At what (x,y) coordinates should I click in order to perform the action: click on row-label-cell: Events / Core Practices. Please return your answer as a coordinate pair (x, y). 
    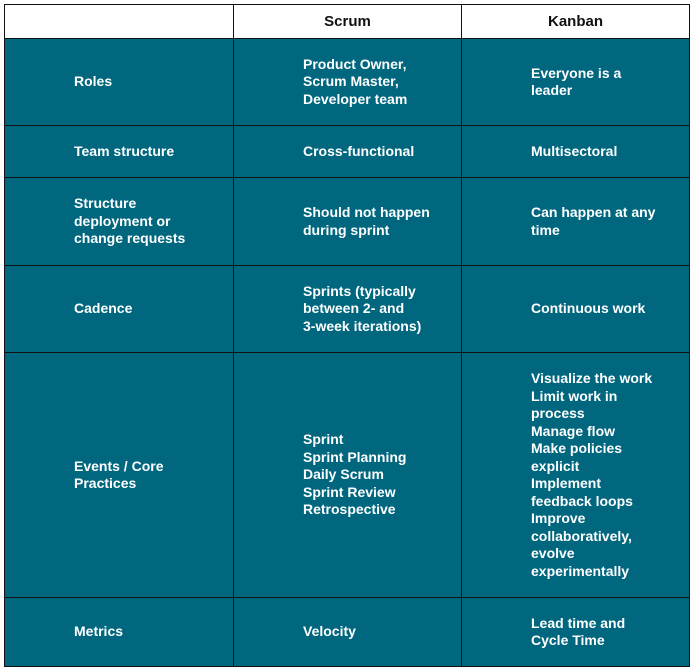
    Looking at the image, I should click on (119, 475).